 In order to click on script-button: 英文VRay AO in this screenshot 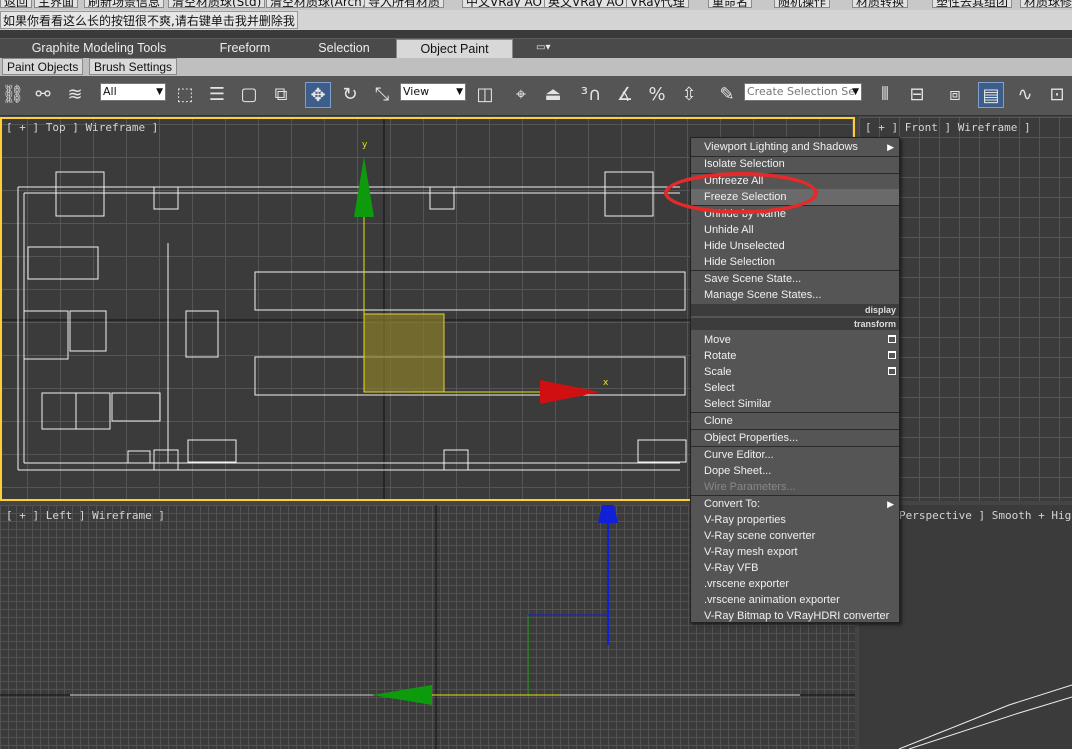, I will do `click(586, 4)`.